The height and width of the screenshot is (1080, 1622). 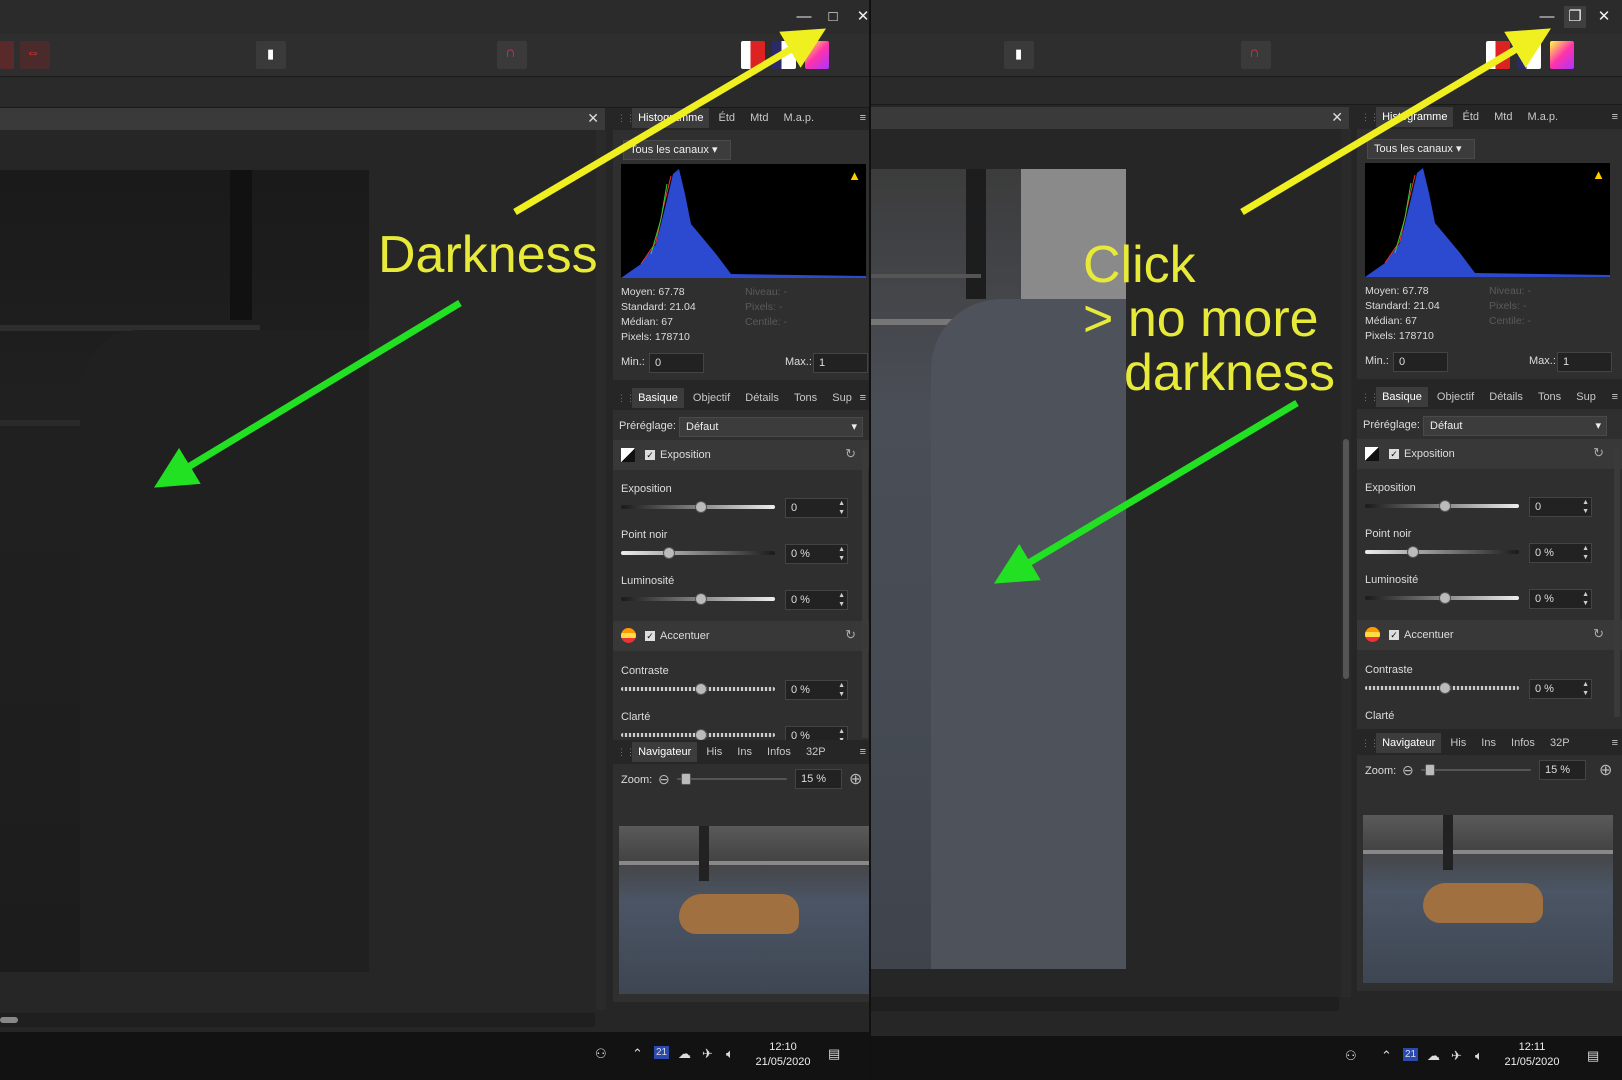 I want to click on people-icon: ⚇, so click(x=1351, y=1056).